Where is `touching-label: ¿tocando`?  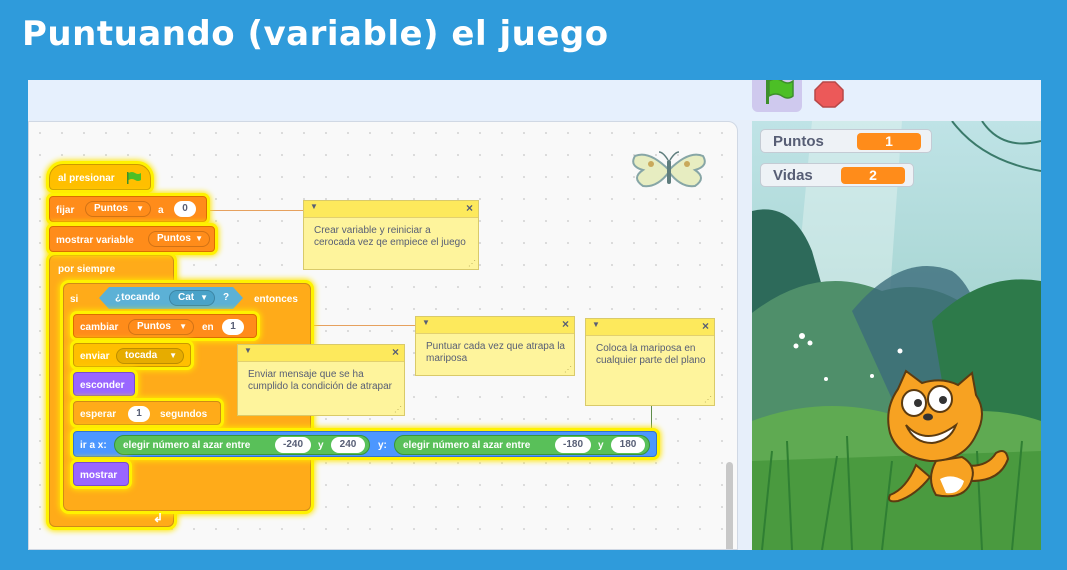 touching-label: ¿tocando is located at coordinates (137, 297).